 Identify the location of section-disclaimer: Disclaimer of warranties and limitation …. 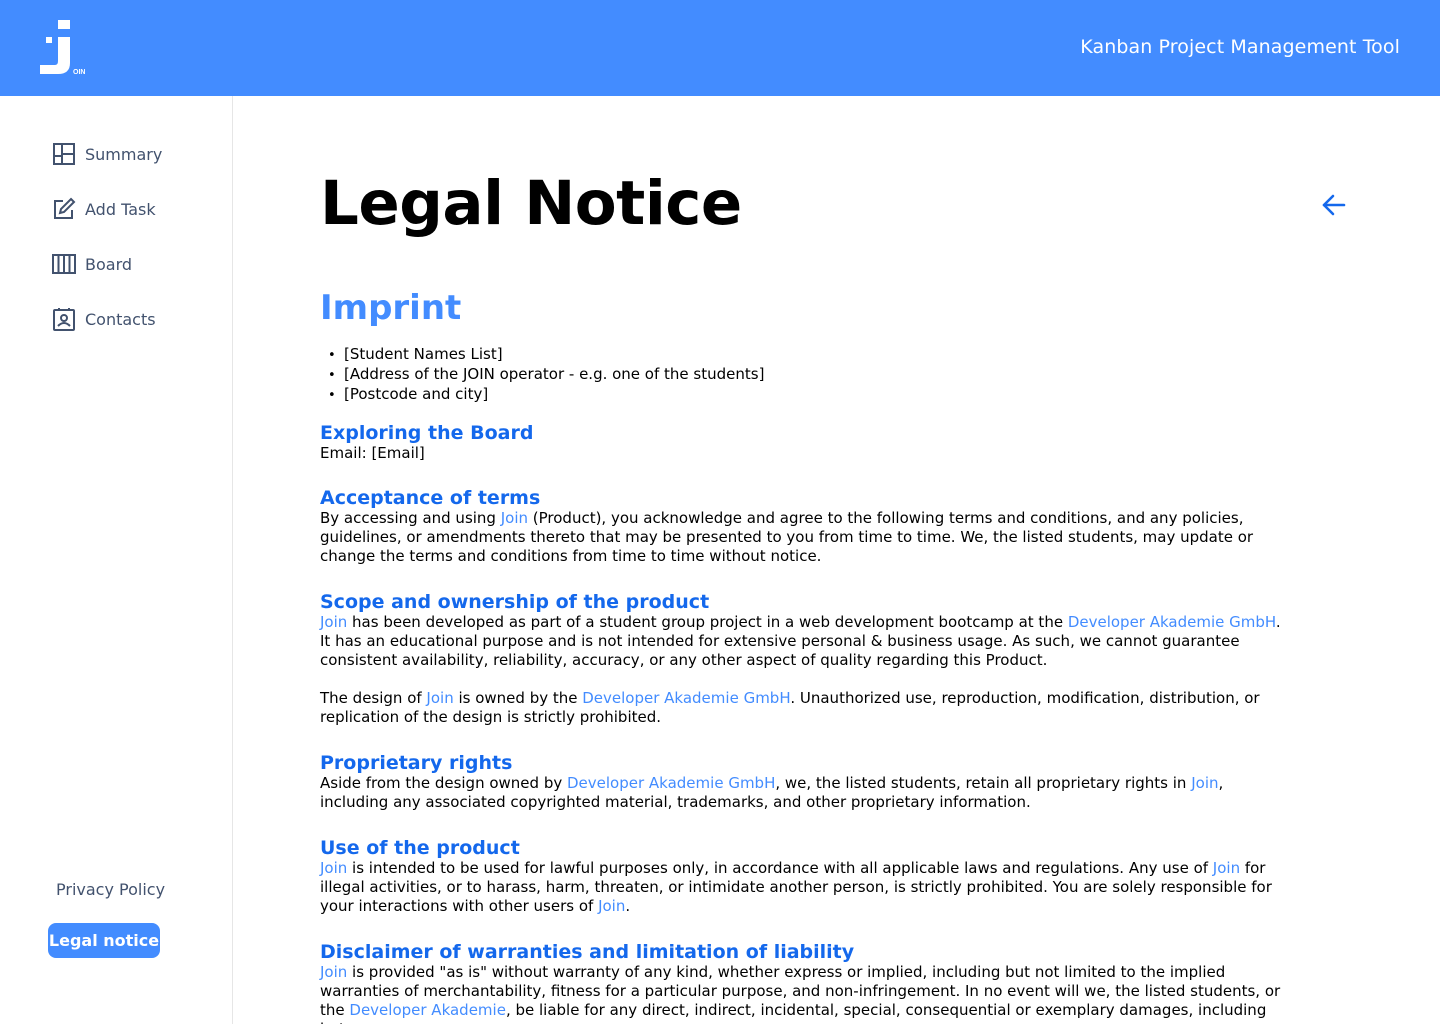
(805, 982).